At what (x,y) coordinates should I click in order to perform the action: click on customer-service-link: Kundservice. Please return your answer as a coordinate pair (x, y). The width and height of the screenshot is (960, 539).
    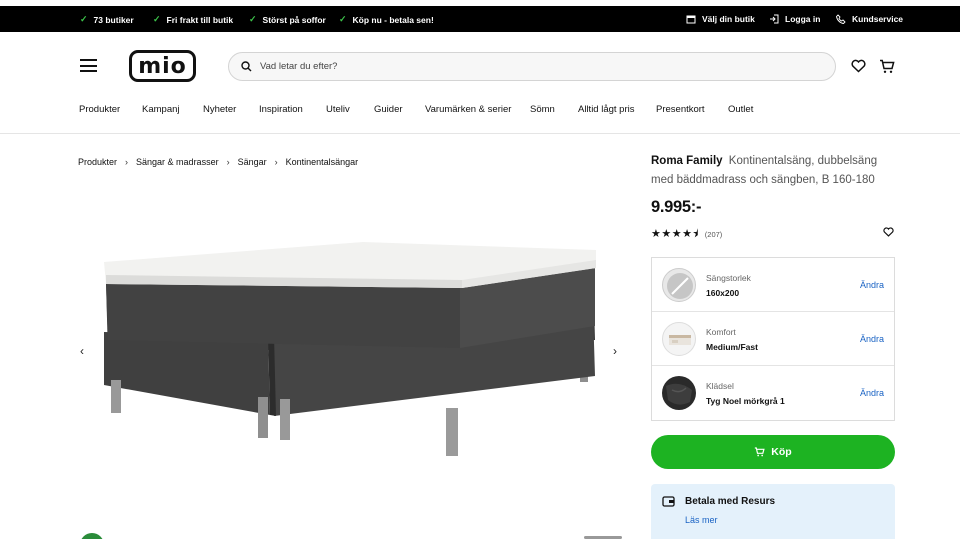
    Looking at the image, I should click on (869, 19).